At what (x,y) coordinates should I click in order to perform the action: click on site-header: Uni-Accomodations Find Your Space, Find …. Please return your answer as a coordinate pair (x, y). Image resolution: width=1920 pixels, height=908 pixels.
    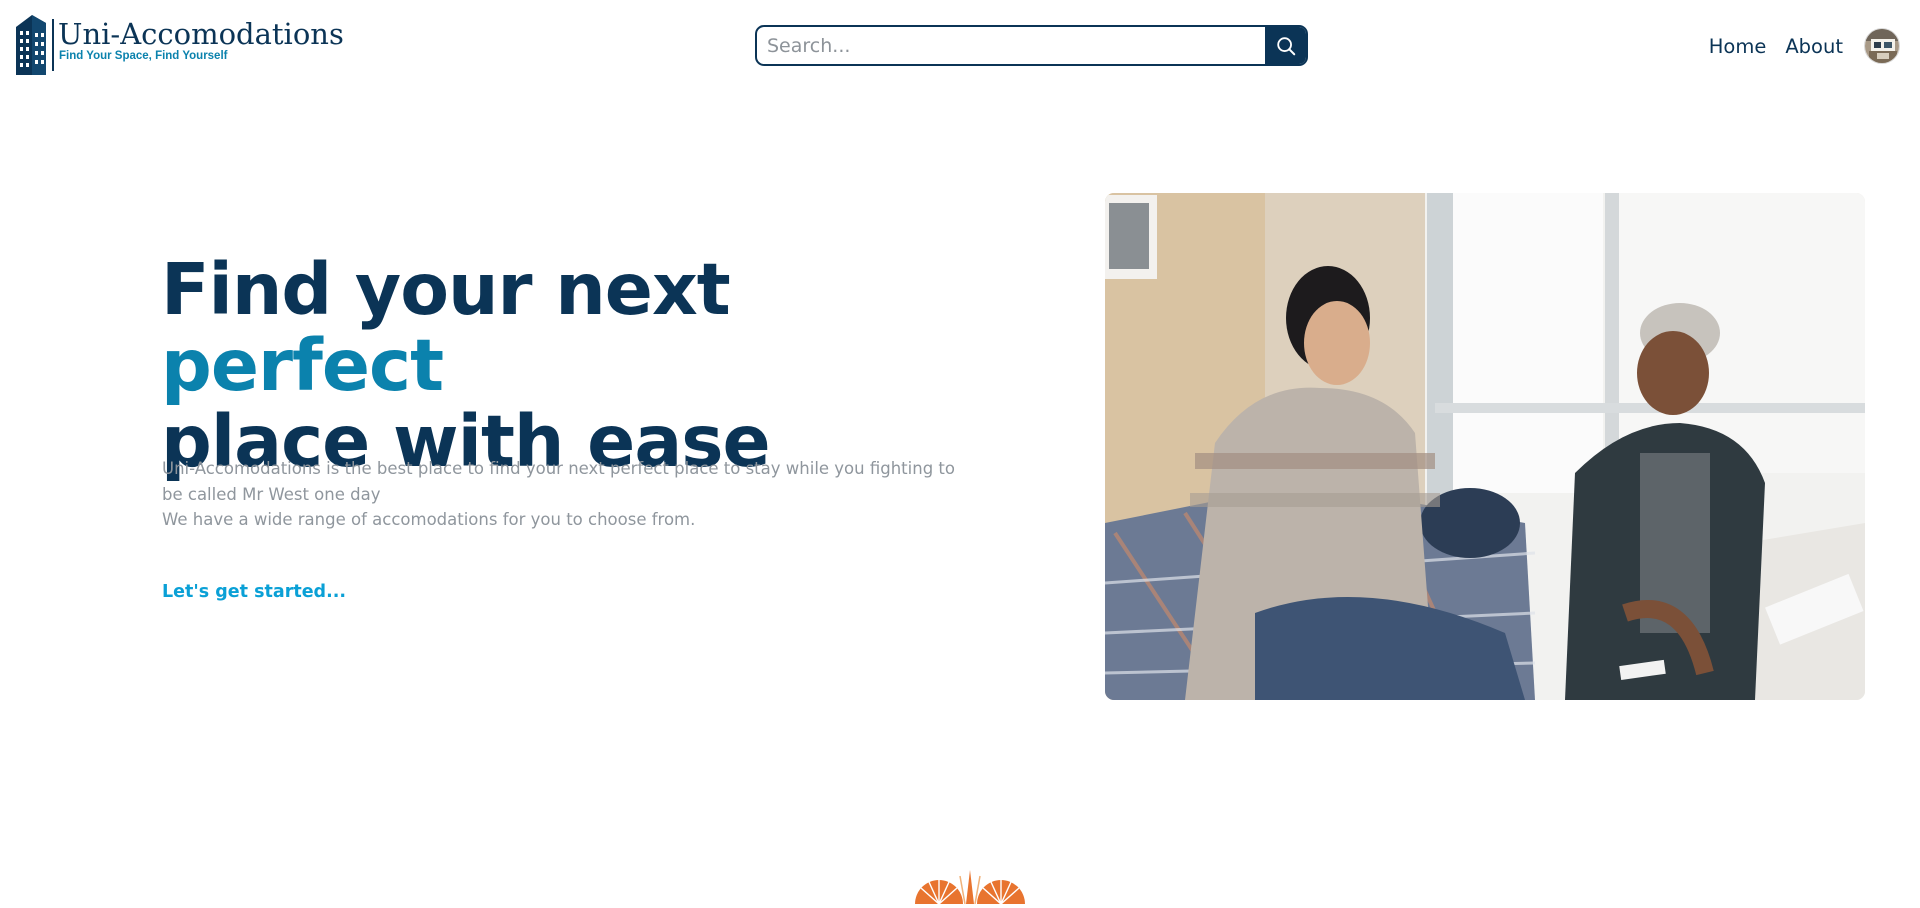
    Looking at the image, I should click on (960, 46).